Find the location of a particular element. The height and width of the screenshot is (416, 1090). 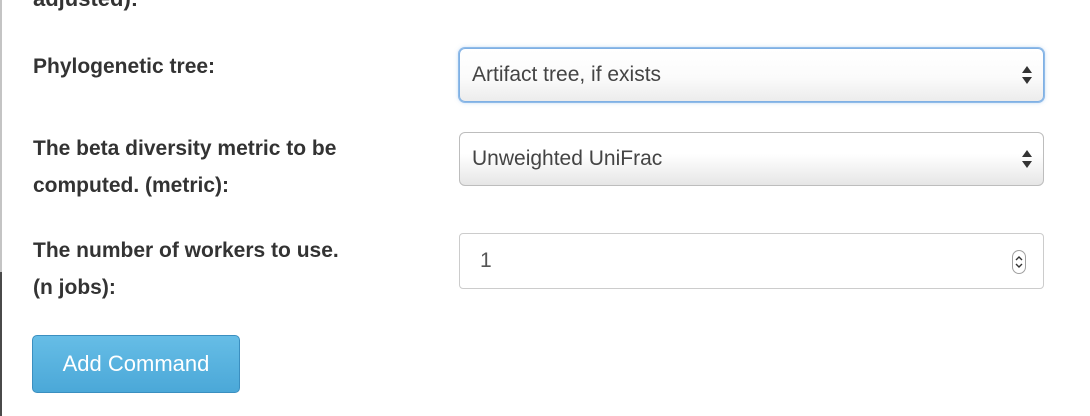

n-jobs-value: 1 is located at coordinates (486, 260).